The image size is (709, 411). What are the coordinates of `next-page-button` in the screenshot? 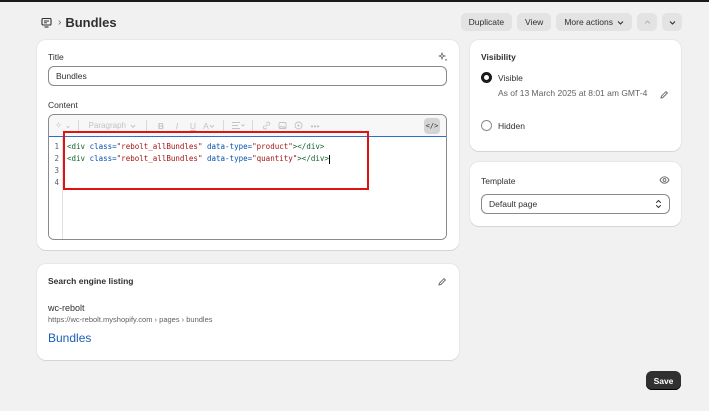 It's located at (672, 22).